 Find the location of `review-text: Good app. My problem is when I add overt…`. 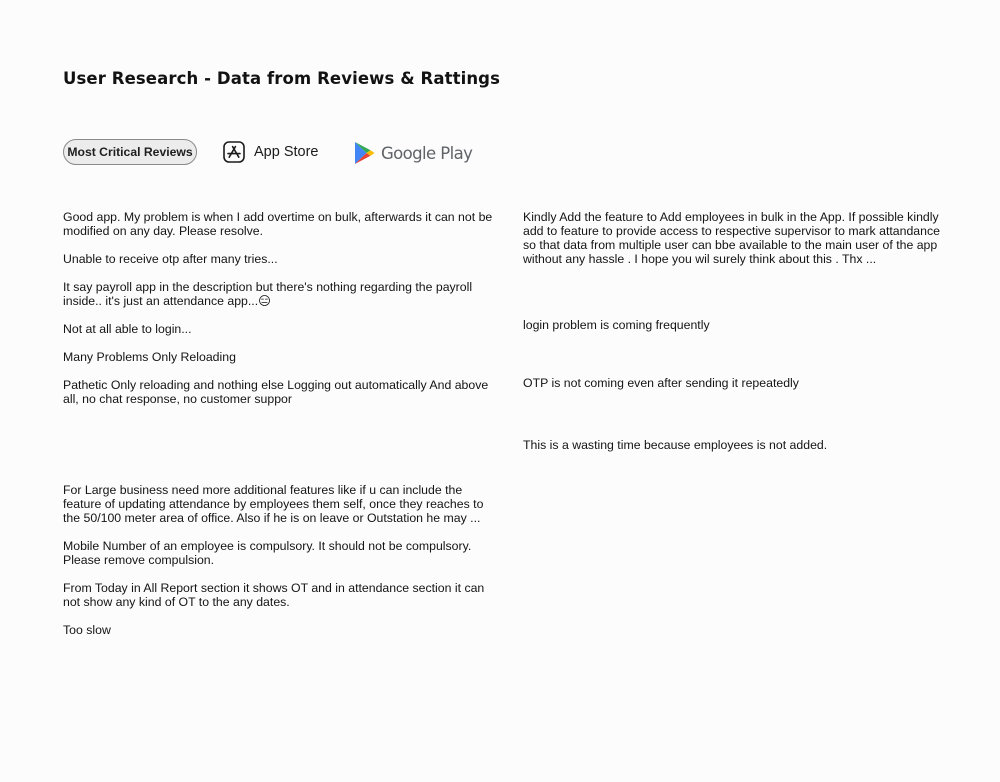

review-text: Good app. My problem is when I add overt… is located at coordinates (278, 224).